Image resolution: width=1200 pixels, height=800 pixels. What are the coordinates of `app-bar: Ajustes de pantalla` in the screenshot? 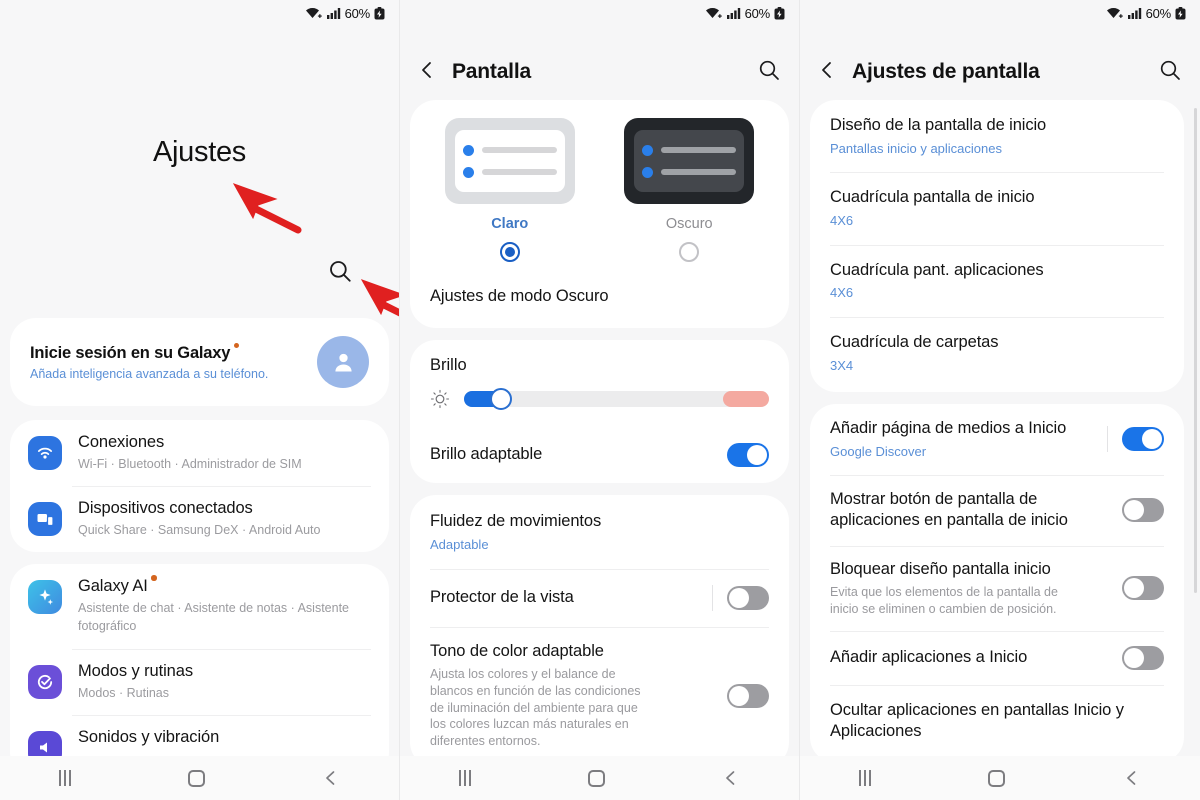 It's located at (1000, 72).